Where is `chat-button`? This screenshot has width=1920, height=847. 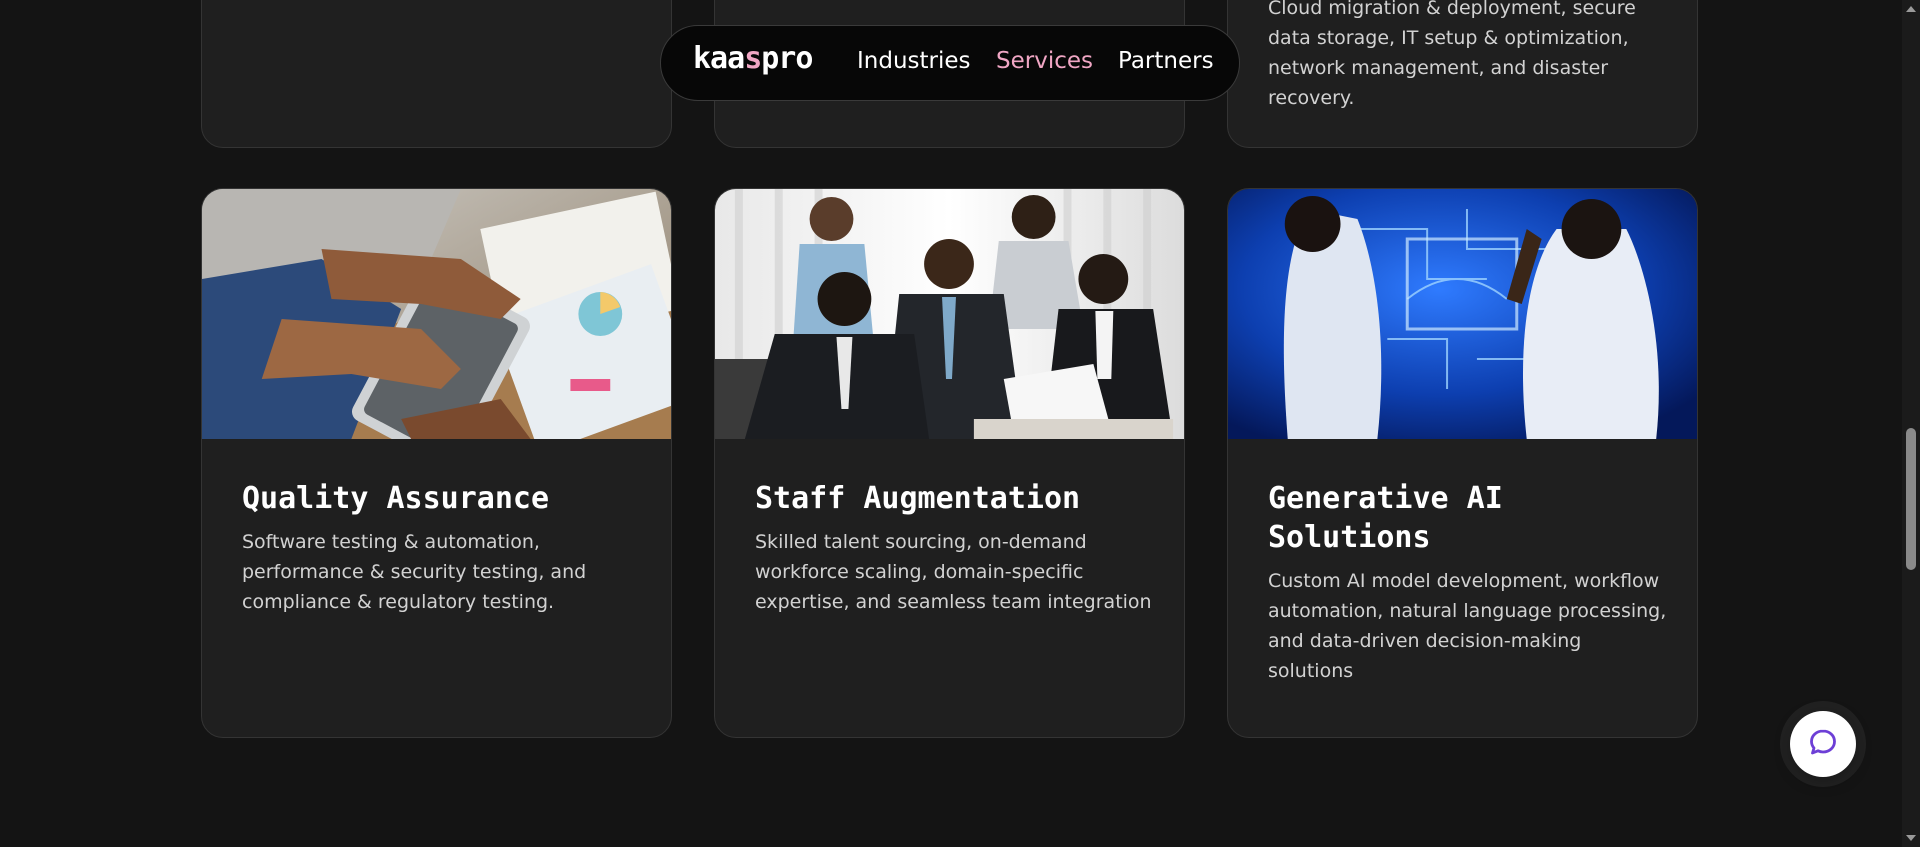 chat-button is located at coordinates (1823, 744).